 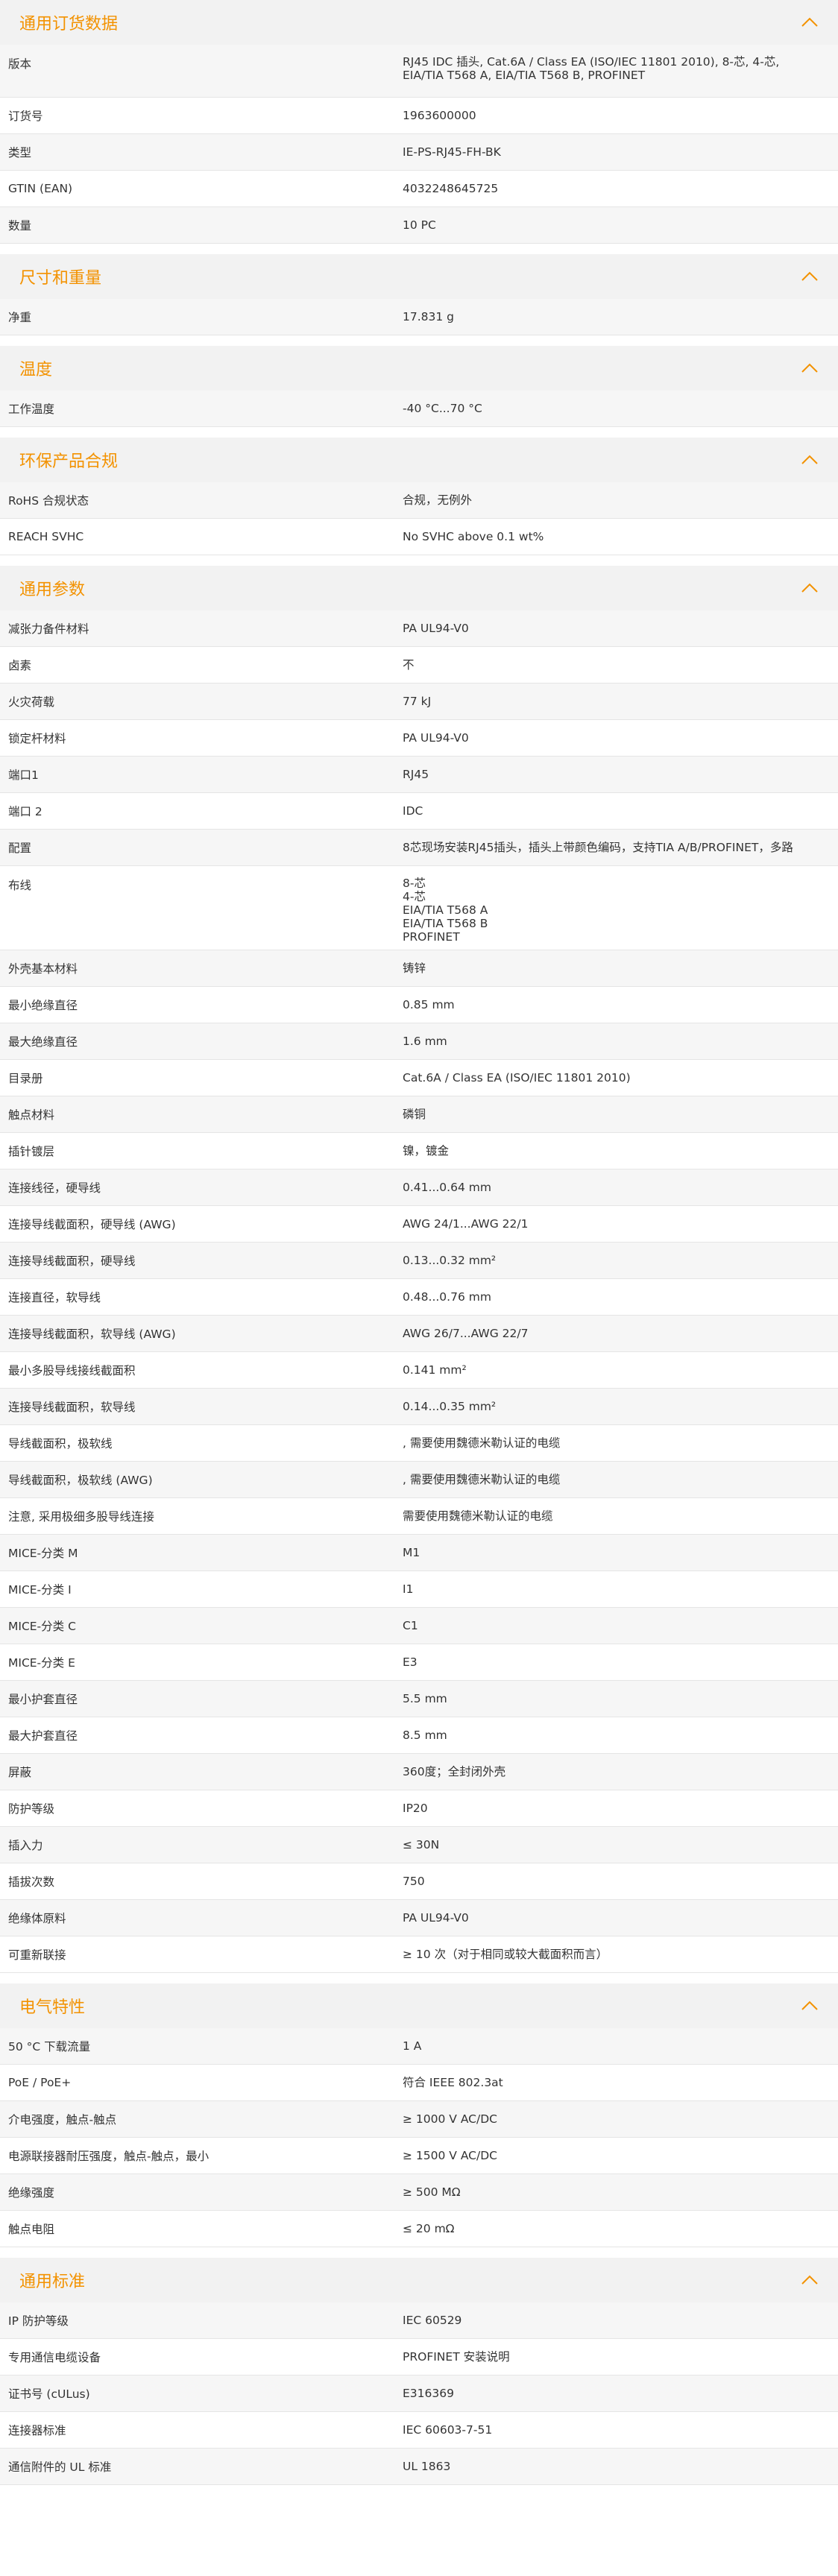 I want to click on spec-value-line: EIA/TIA T568 A, so click(x=445, y=910).